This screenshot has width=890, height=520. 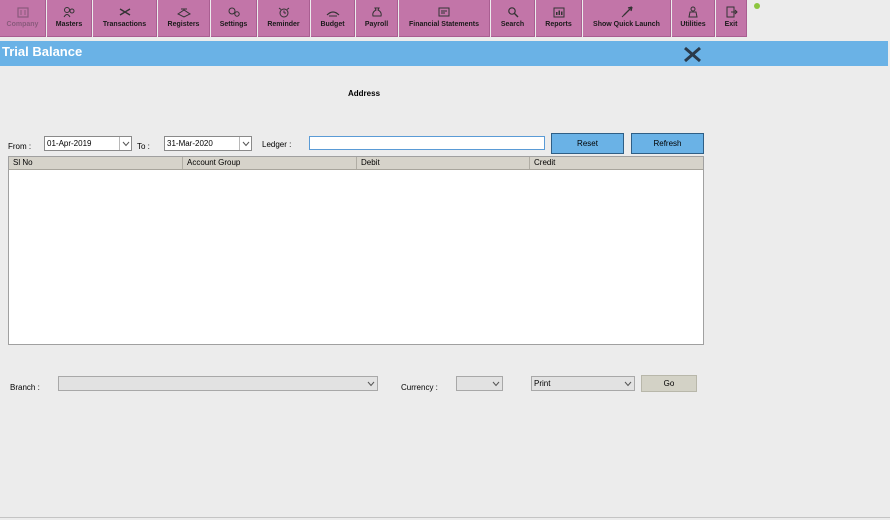 I want to click on toolbar-financial-statements-button: Financial Statements, so click(x=444, y=18).